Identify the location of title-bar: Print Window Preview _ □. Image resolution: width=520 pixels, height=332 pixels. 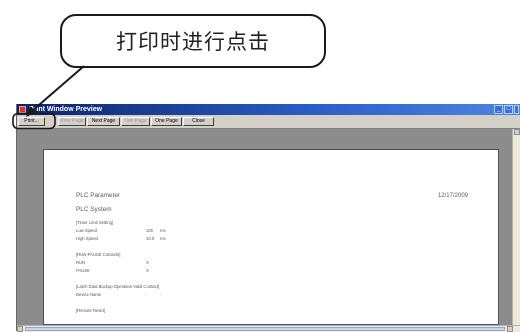
(268, 109).